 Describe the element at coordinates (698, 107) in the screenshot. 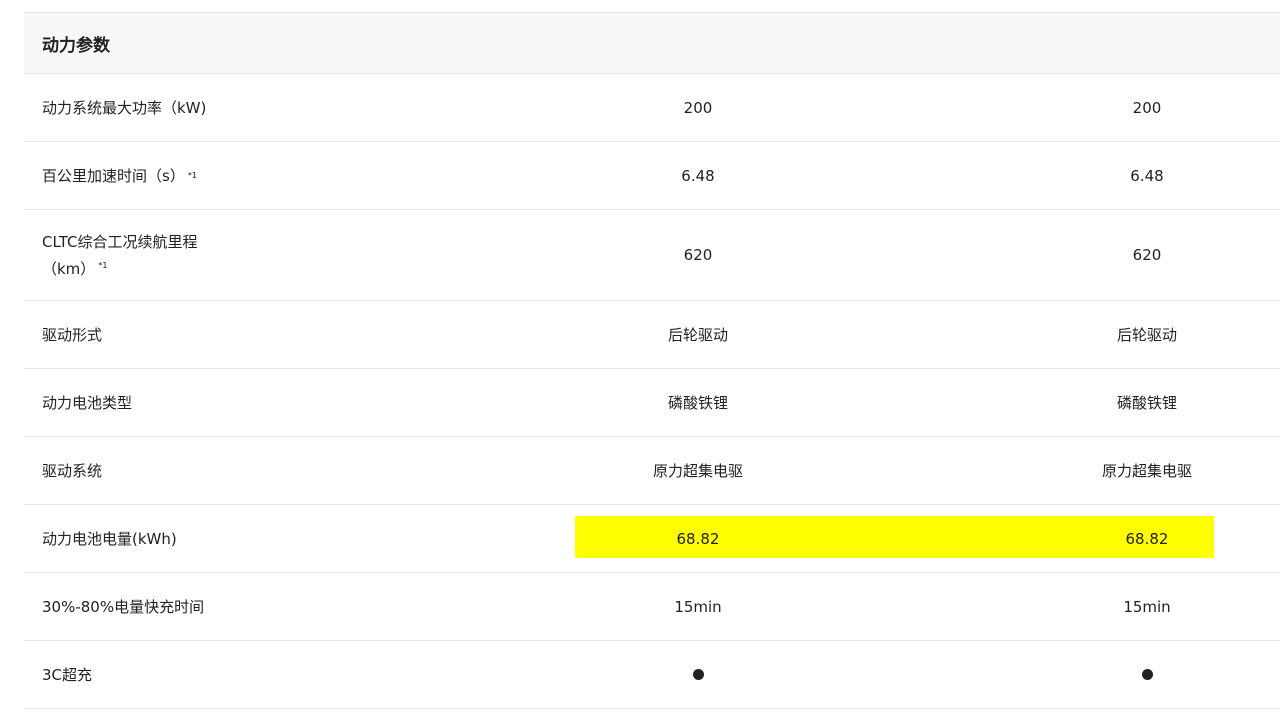

I see `row-value-1: 200` at that location.